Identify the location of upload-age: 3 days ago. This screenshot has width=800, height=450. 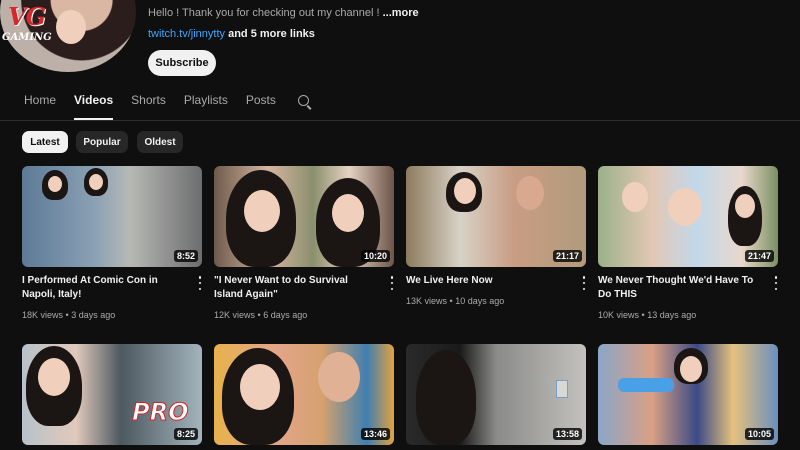
(93, 315).